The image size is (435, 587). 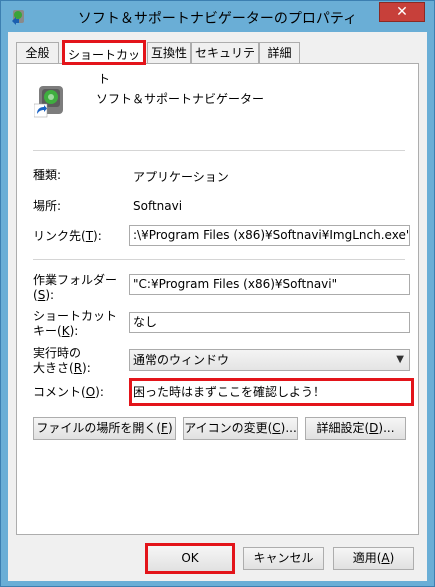 What do you see at coordinates (37, 52) in the screenshot?
I see `tab-general: 全般` at bounding box center [37, 52].